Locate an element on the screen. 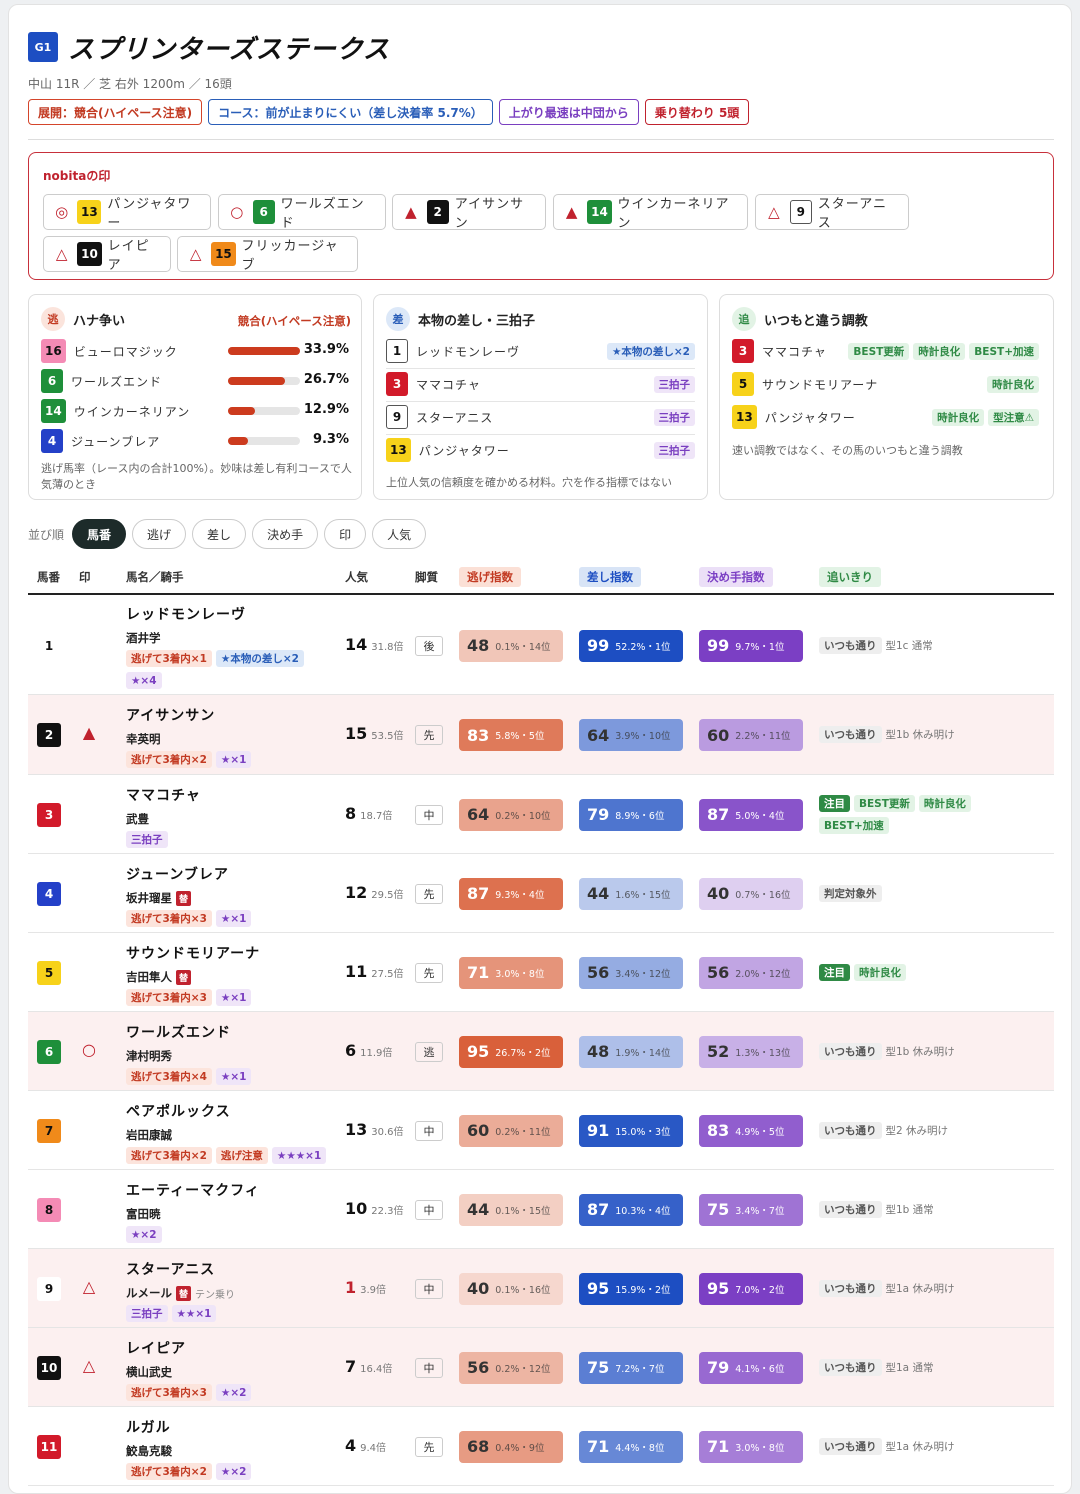  odds: 27.5倍 is located at coordinates (387, 974).